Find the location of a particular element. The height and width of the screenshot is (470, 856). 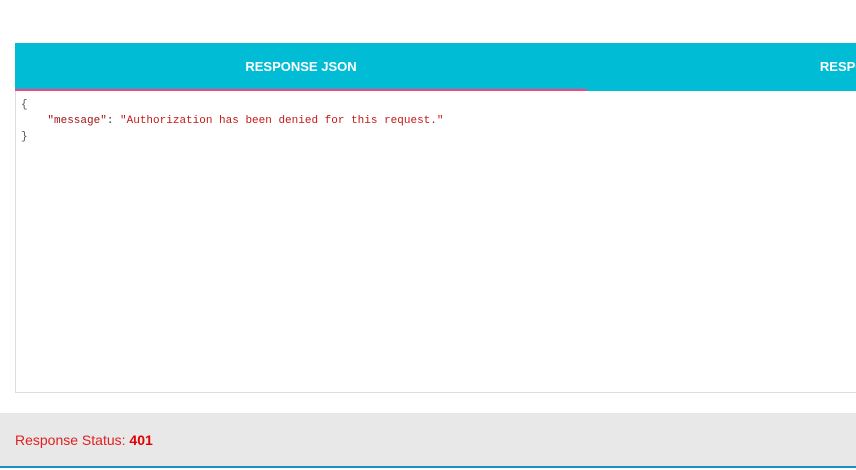

response-tab-bar: RESPONSE JSON RESPONSE RAW is located at coordinates (435, 67).